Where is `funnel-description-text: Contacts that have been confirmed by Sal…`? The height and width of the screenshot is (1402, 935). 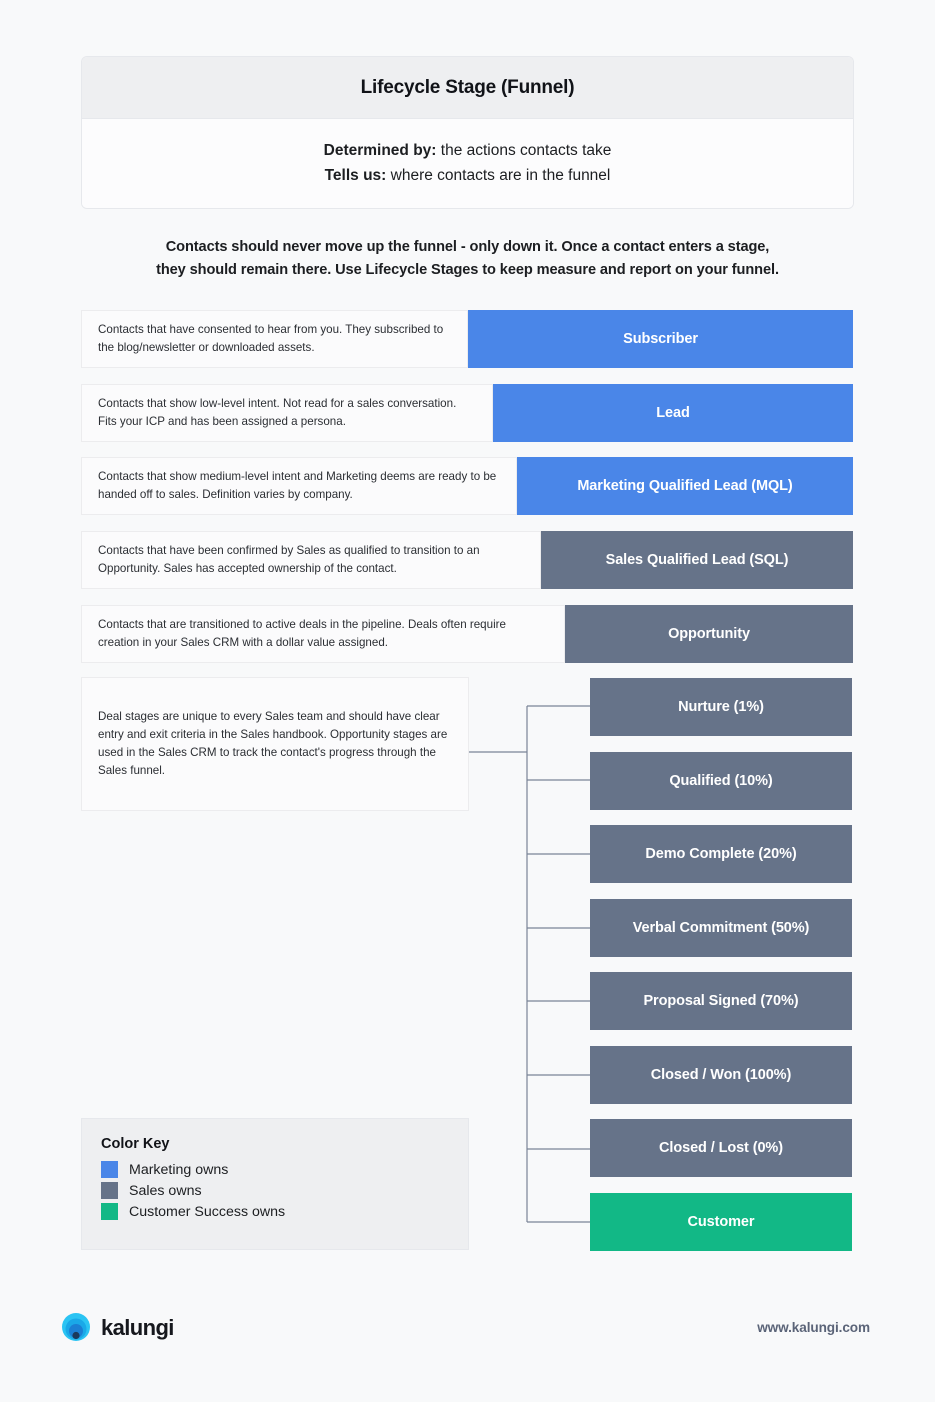 funnel-description-text: Contacts that have been confirmed by Sal… is located at coordinates (289, 559).